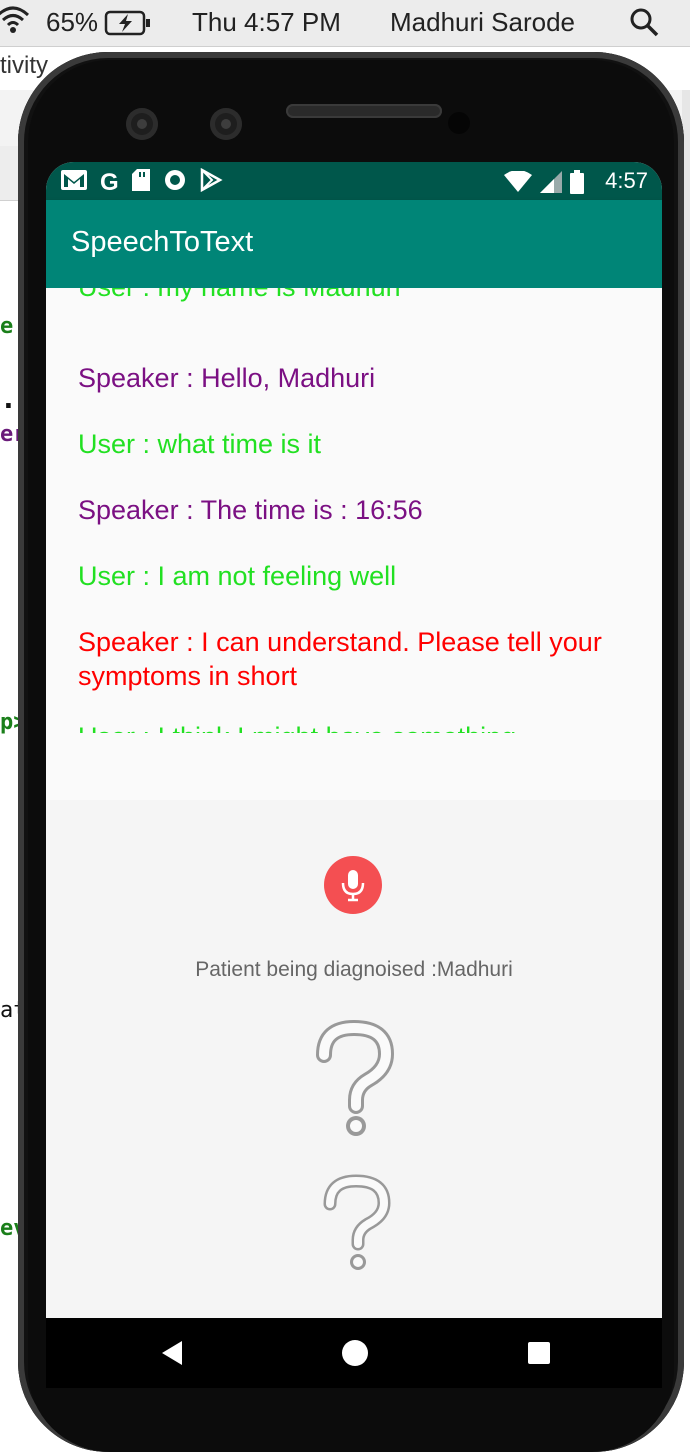  I want to click on status-time: 4:57, so click(626, 180).